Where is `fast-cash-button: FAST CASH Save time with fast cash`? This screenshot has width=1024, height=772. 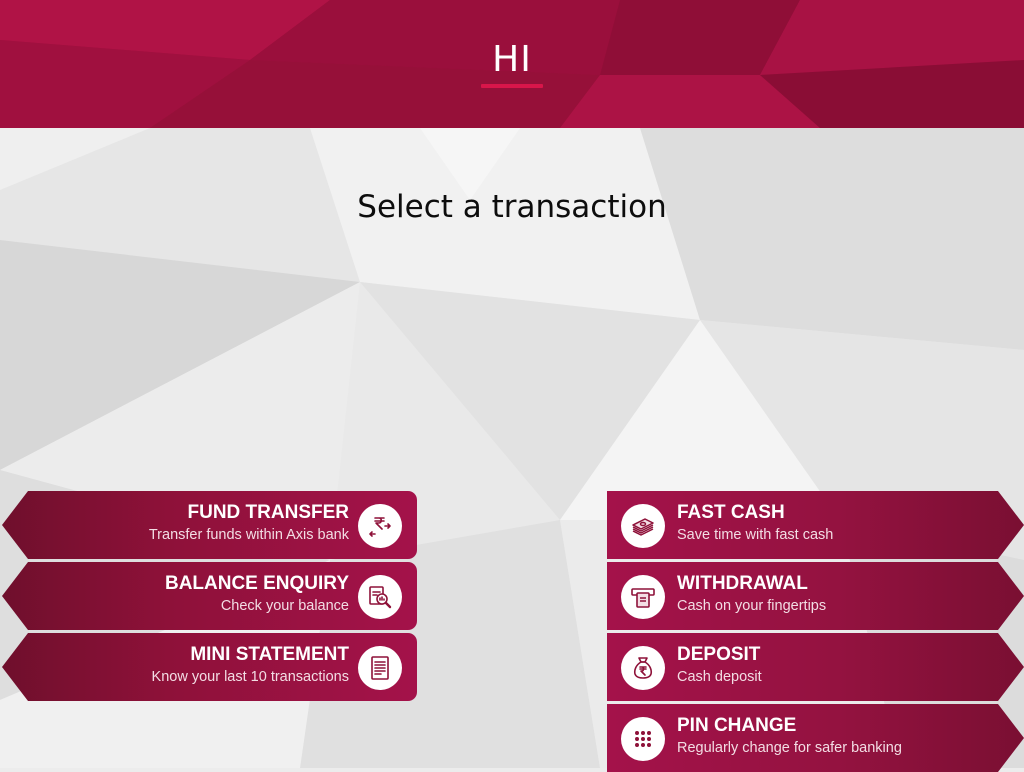
fast-cash-button: FAST CASH Save time with fast cash is located at coordinates (815, 525).